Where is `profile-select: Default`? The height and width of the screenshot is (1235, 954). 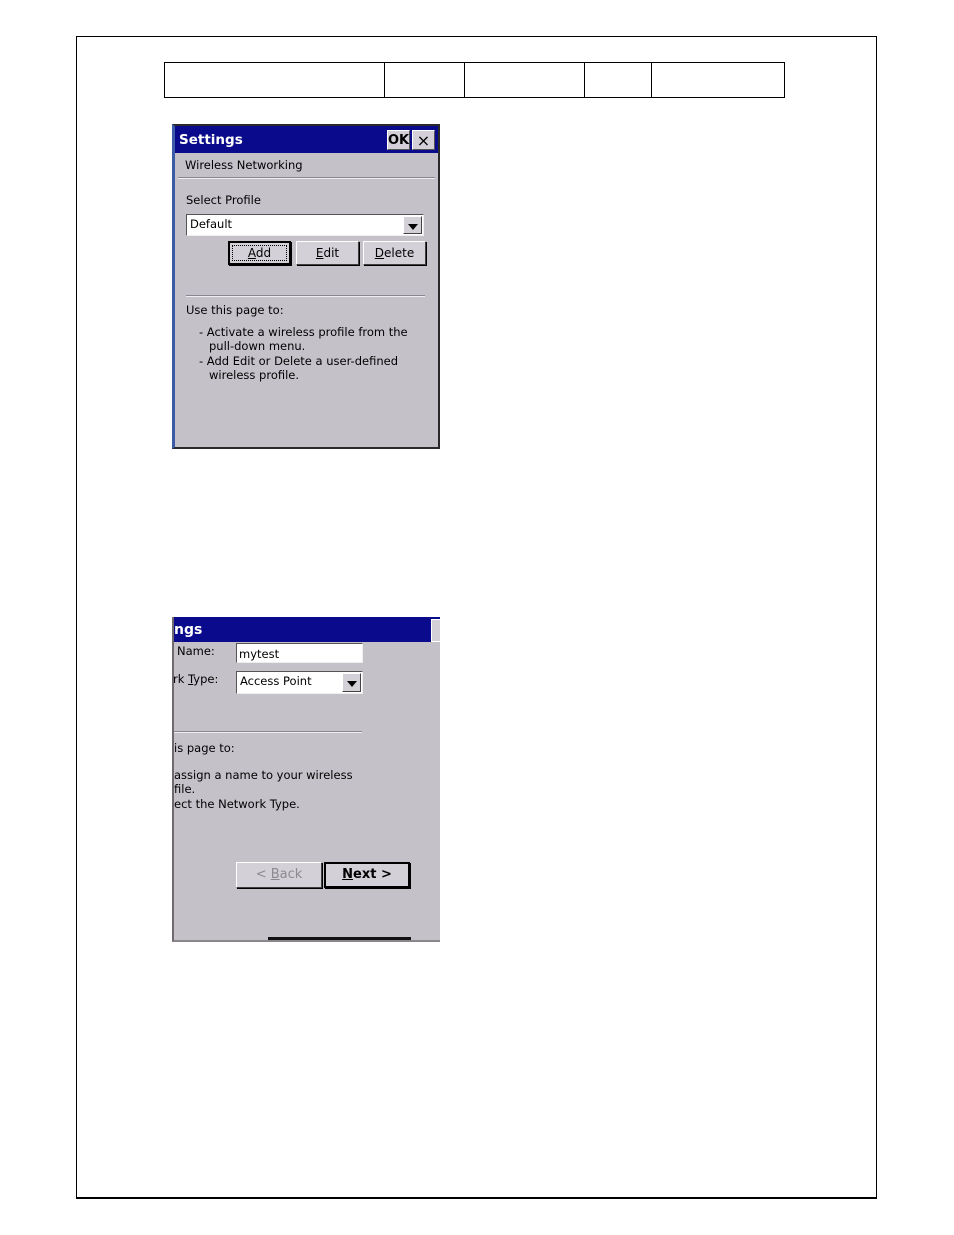
profile-select: Default is located at coordinates (305, 225).